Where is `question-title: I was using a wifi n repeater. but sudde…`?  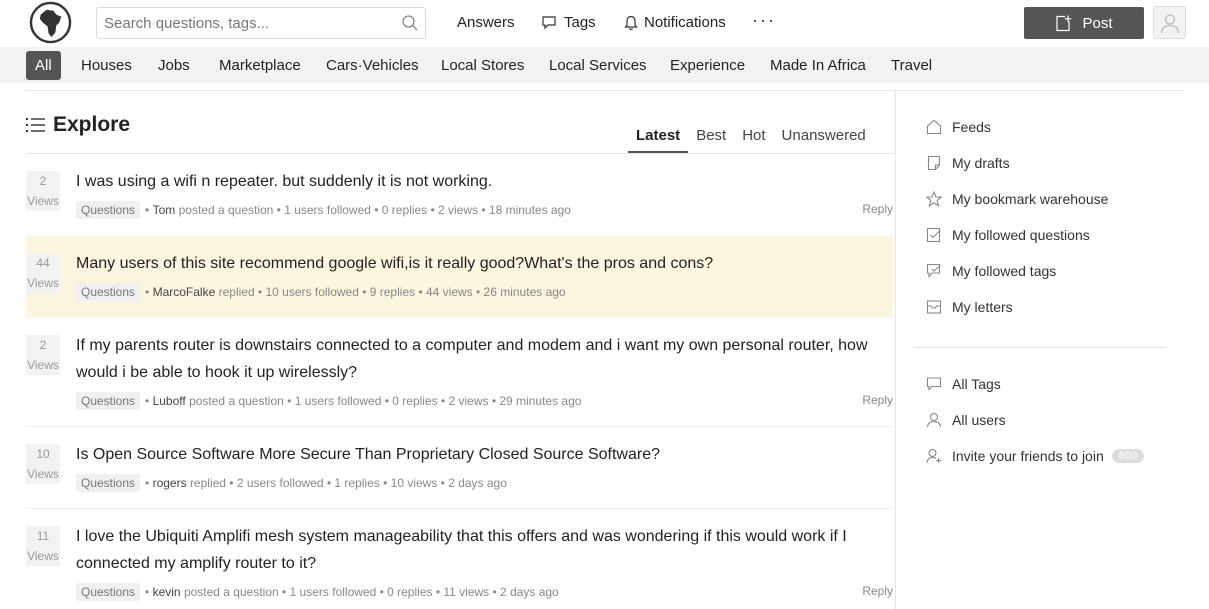
question-title: I was using a wifi n repeater. but sudde… is located at coordinates (474, 181).